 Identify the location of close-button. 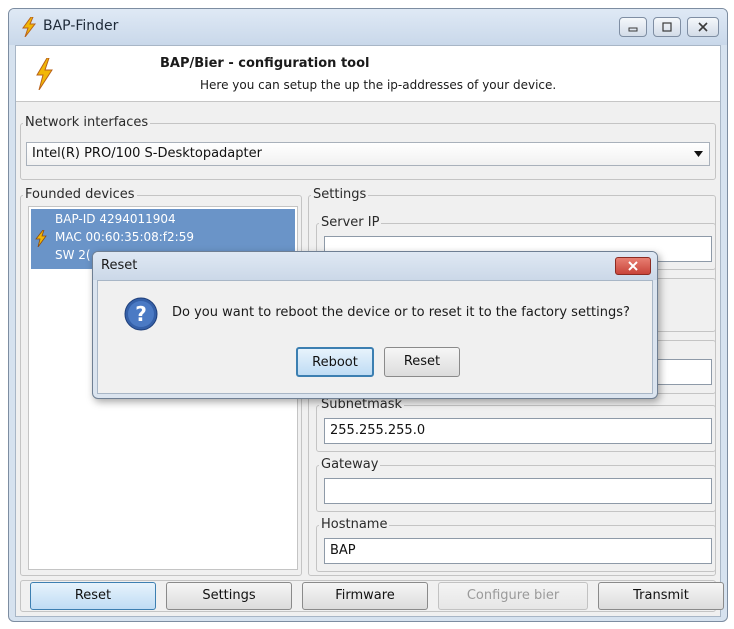
(703, 27).